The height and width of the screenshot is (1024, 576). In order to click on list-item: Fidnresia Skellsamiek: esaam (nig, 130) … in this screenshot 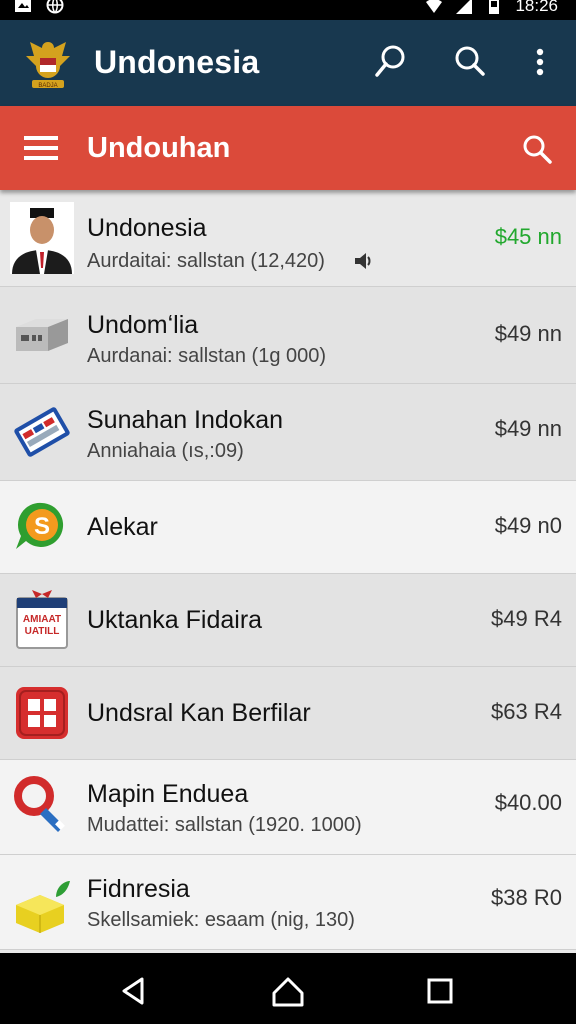, I will do `click(288, 902)`.